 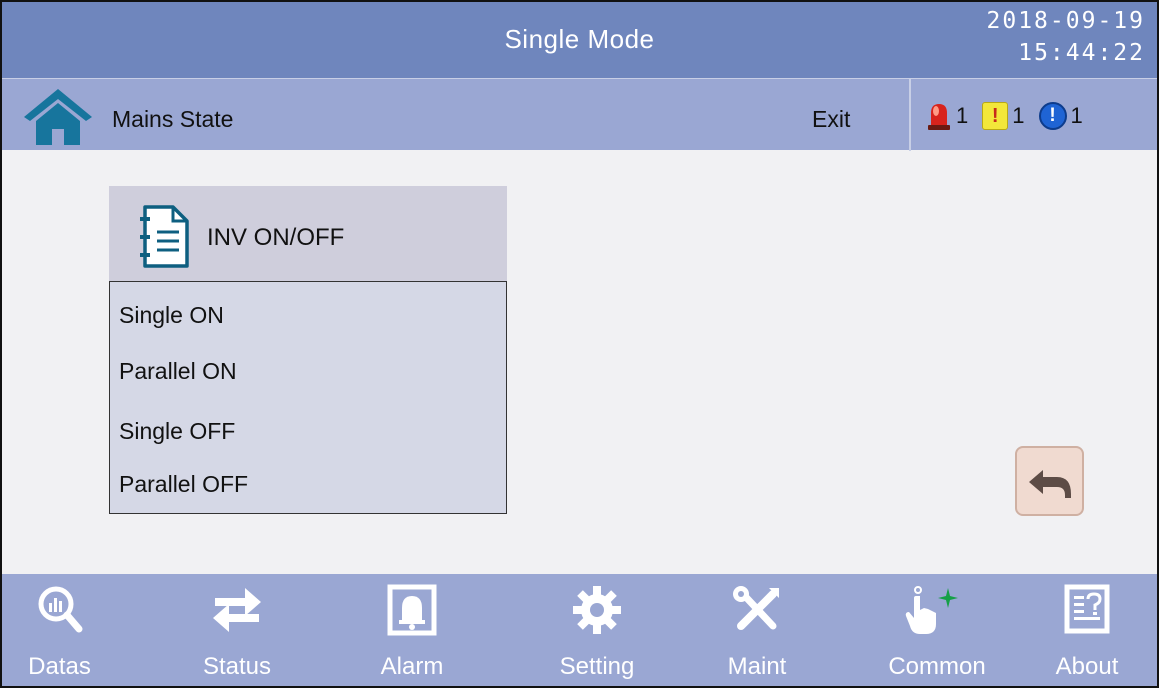 I want to click on tools-icon, so click(x=756, y=608).